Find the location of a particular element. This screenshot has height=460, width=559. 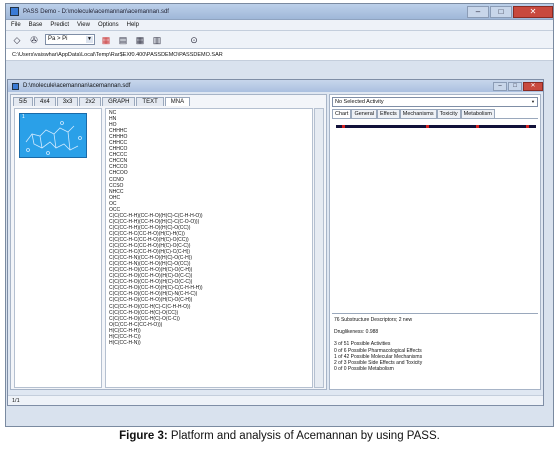

tab-graph: GRAPH is located at coordinates (119, 101).